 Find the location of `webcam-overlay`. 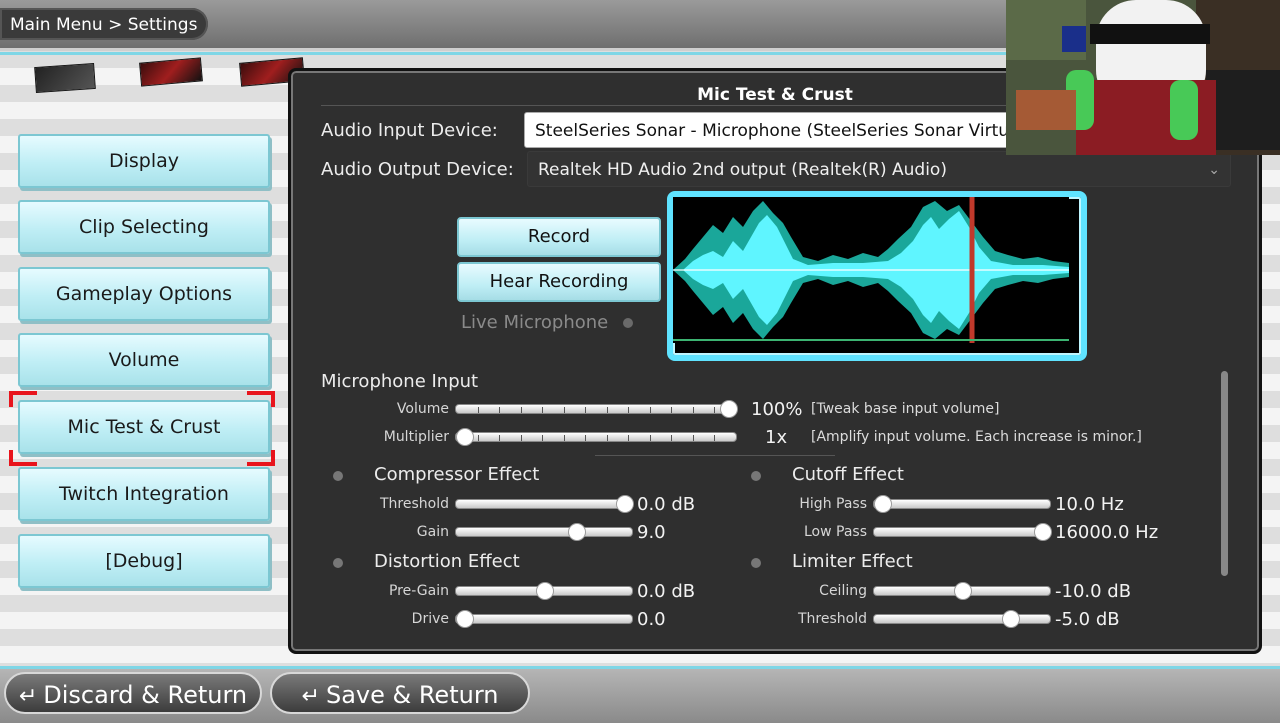

webcam-overlay is located at coordinates (1143, 77).